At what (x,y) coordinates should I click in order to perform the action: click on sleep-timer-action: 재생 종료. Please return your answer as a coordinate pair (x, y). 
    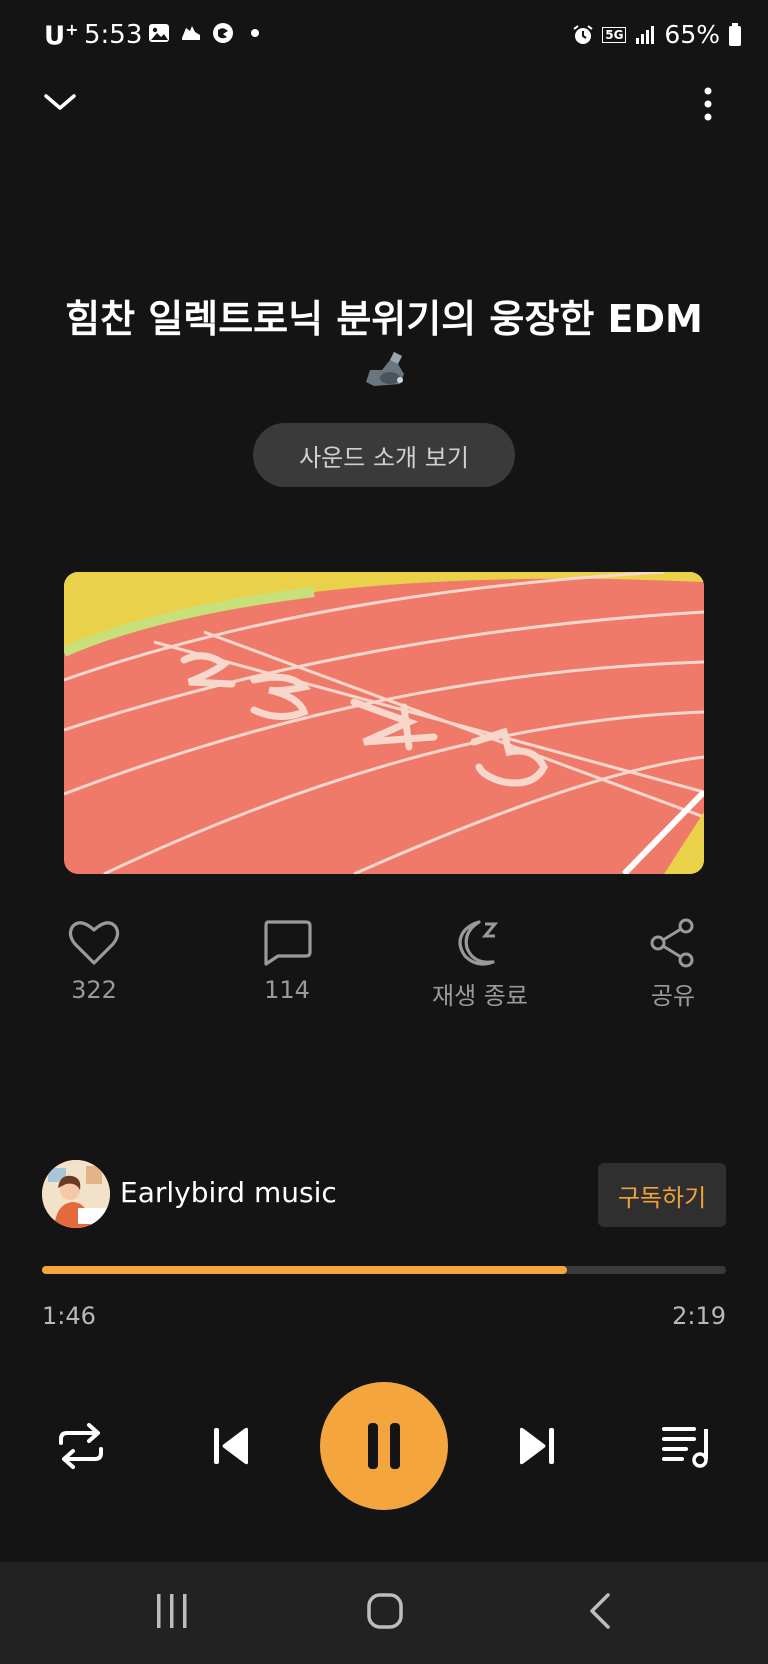
    Looking at the image, I should click on (480, 964).